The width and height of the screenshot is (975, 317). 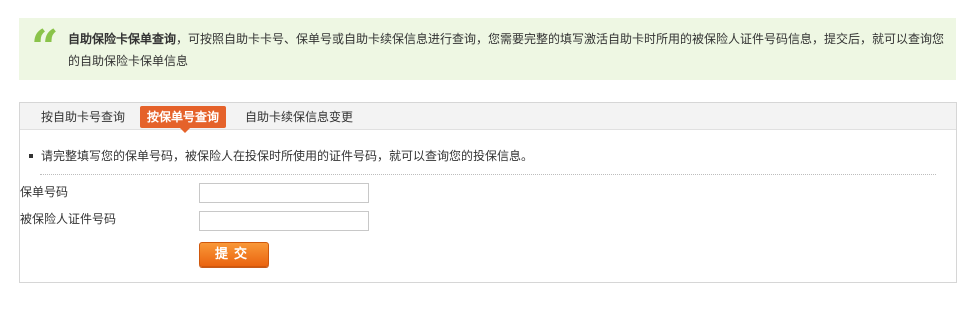 I want to click on insured-id-label-box: 被保险人证件号码, so click(x=103, y=221).